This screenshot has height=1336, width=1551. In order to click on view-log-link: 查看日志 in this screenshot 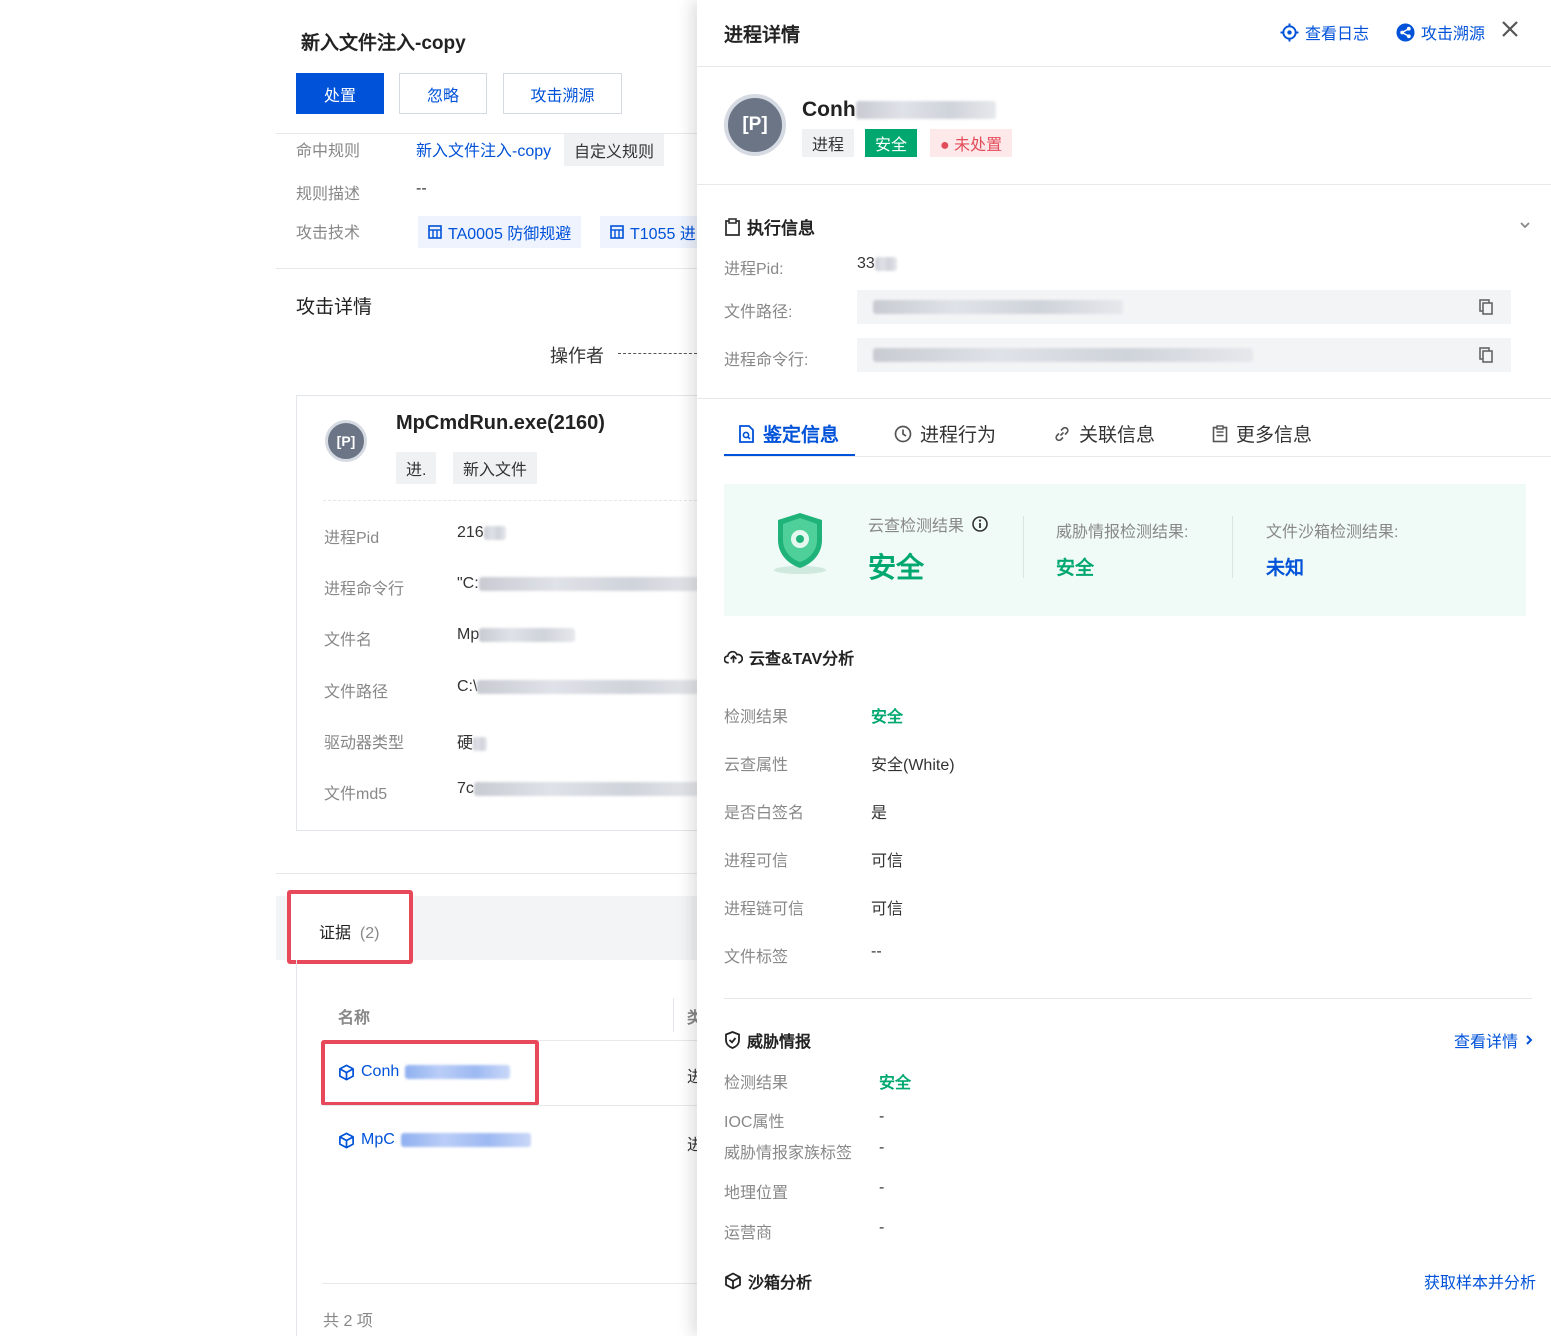, I will do `click(1324, 32)`.